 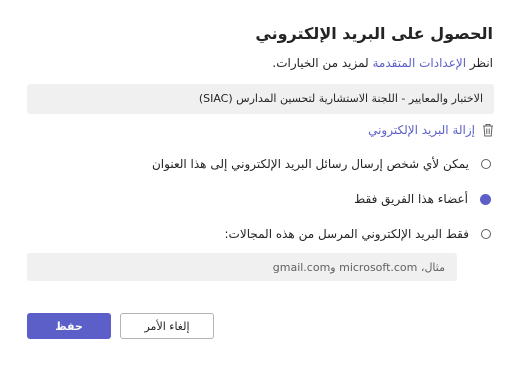 I want to click on radio-anyone, so click(x=486, y=164).